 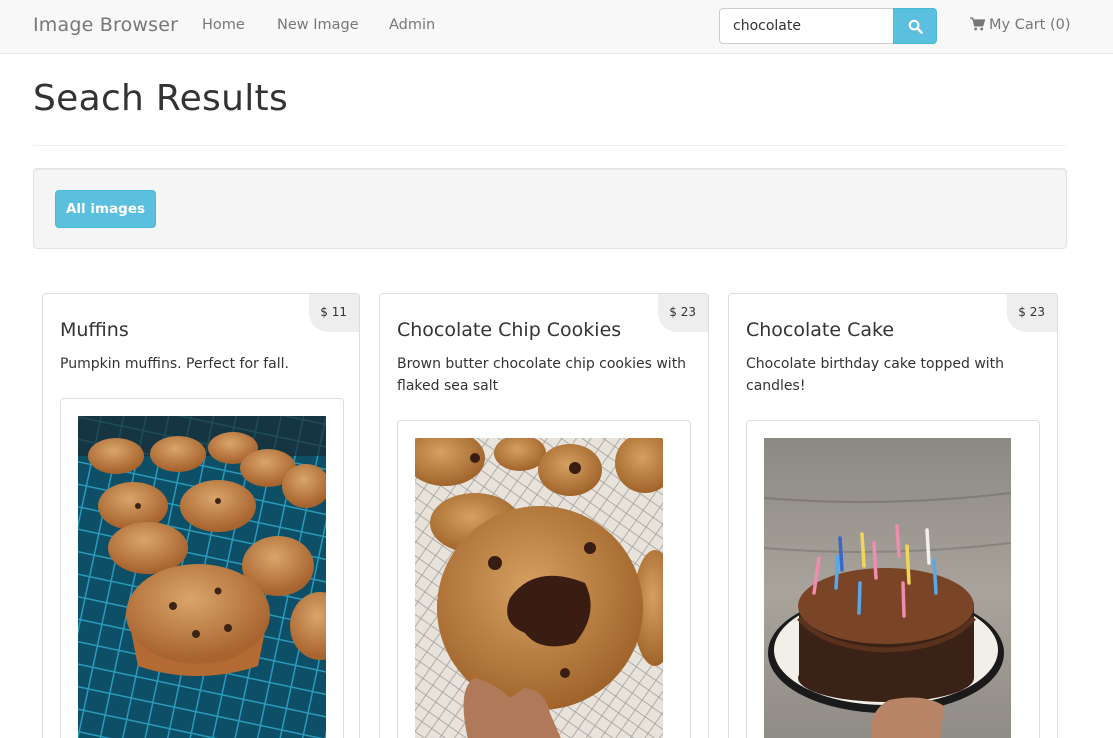 What do you see at coordinates (318, 25) in the screenshot?
I see `nav-link-new-image: New Image` at bounding box center [318, 25].